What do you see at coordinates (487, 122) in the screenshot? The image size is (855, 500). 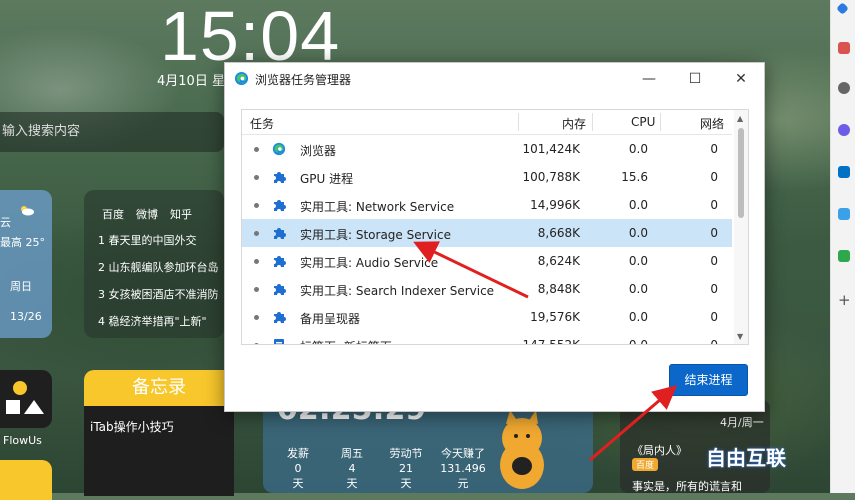 I see `table-header: 任务 内存 CPU 网络` at bounding box center [487, 122].